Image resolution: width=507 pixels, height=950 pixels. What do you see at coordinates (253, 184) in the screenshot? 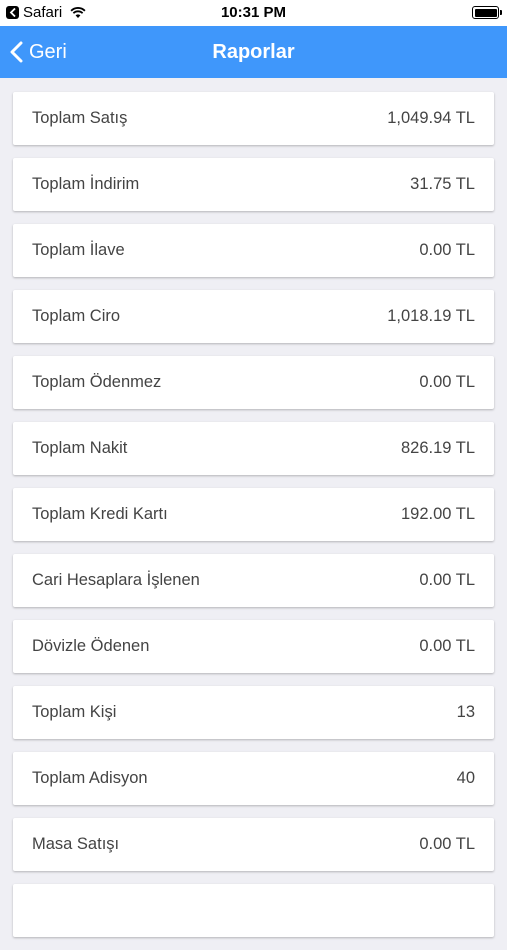
I see `report-row-toplam-indirim: Toplam İndirim 31.75 TL` at bounding box center [253, 184].